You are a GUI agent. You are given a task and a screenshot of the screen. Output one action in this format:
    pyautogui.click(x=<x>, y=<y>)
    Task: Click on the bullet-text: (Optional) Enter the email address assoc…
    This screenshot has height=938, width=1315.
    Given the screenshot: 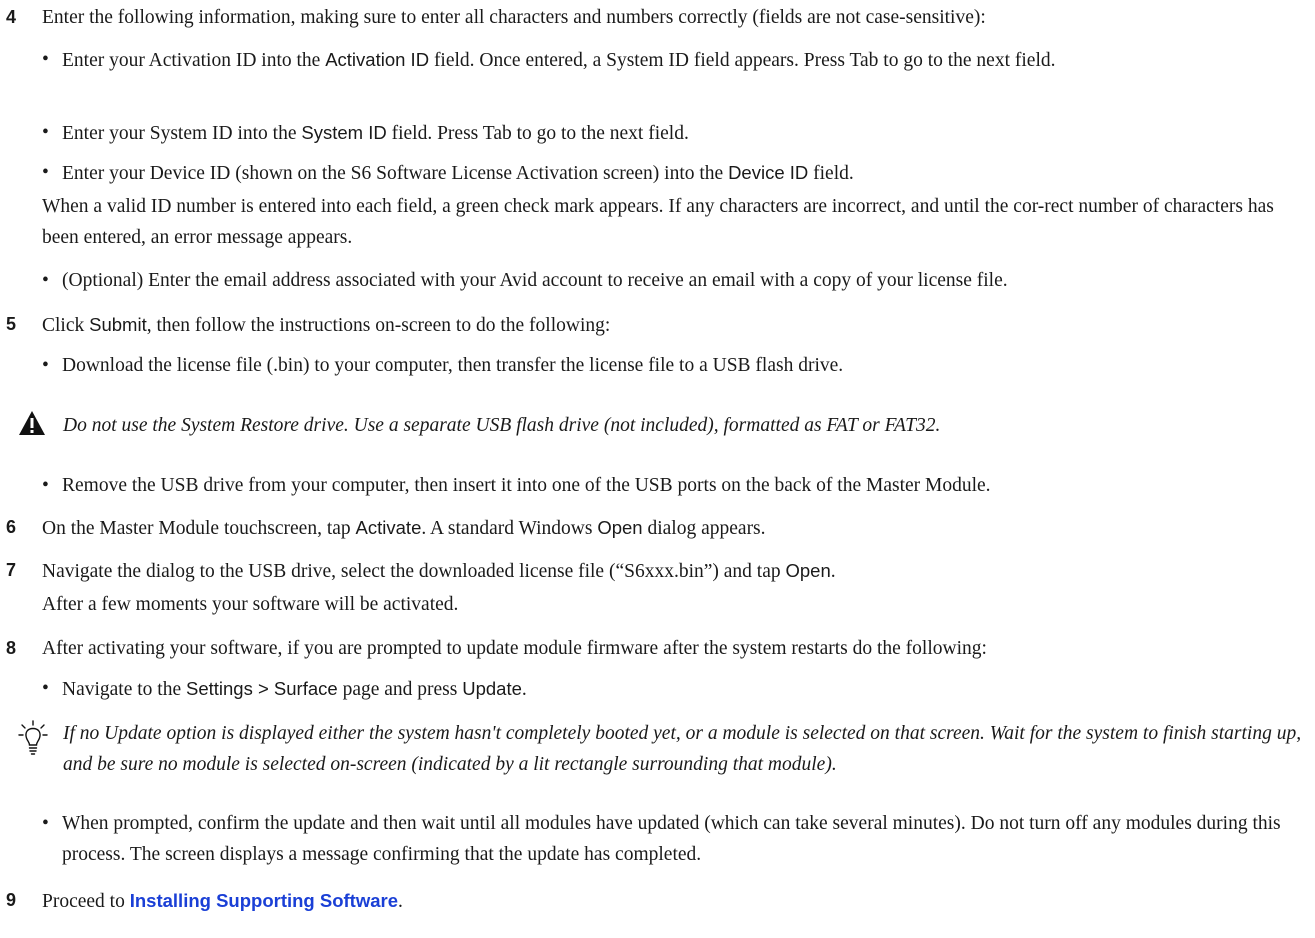 What is the action you would take?
    pyautogui.click(x=535, y=280)
    